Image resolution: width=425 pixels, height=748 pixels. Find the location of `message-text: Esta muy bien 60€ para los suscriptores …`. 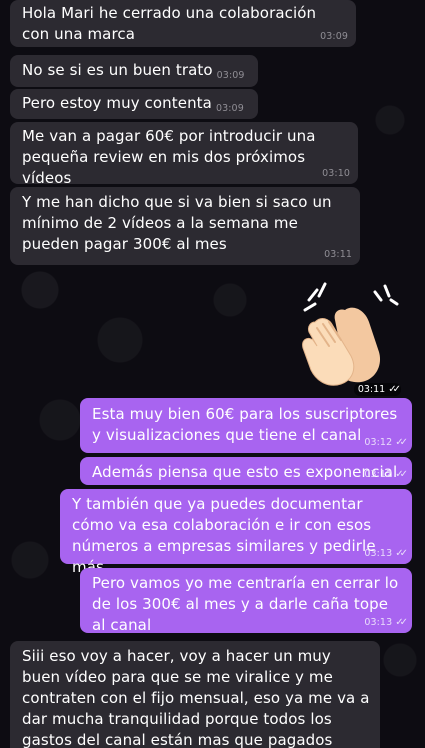

message-text: Esta muy bien 60€ para los suscriptores … is located at coordinates (245, 424).